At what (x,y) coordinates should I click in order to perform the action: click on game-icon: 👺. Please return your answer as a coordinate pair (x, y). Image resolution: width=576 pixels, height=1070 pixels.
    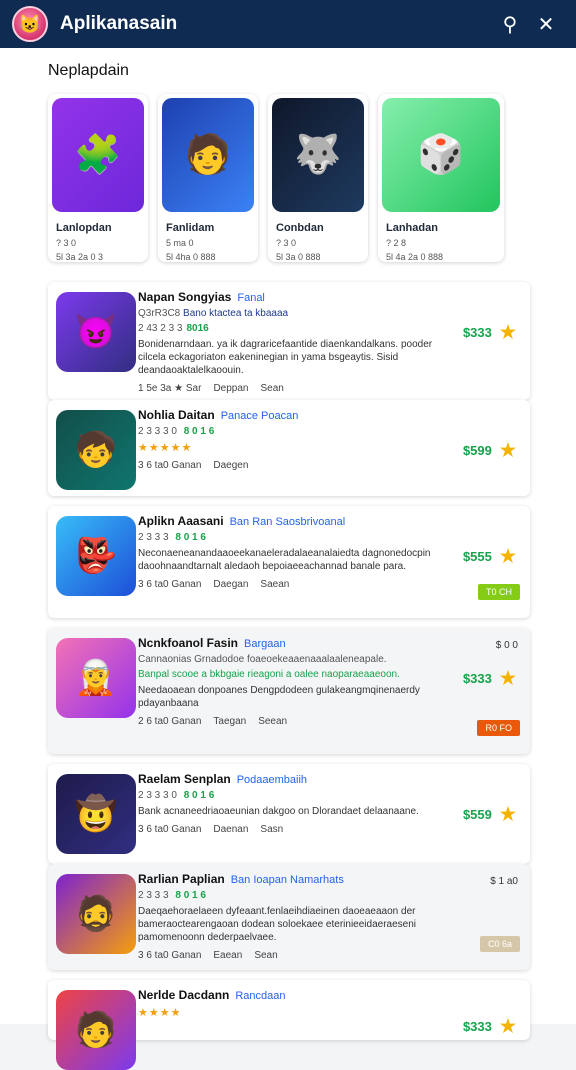
    Looking at the image, I should click on (96, 556).